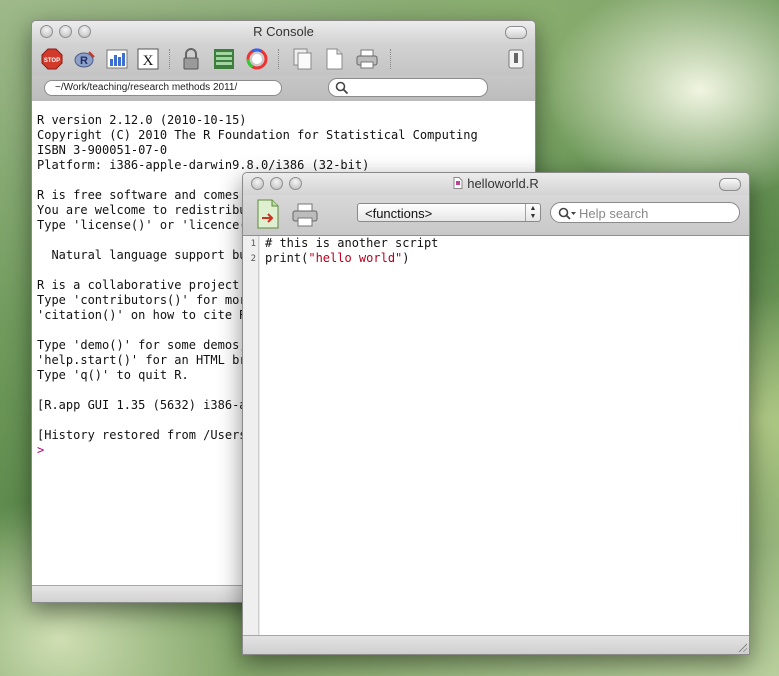 The image size is (779, 676). I want to click on source-script-icon: R, so click(85, 59).